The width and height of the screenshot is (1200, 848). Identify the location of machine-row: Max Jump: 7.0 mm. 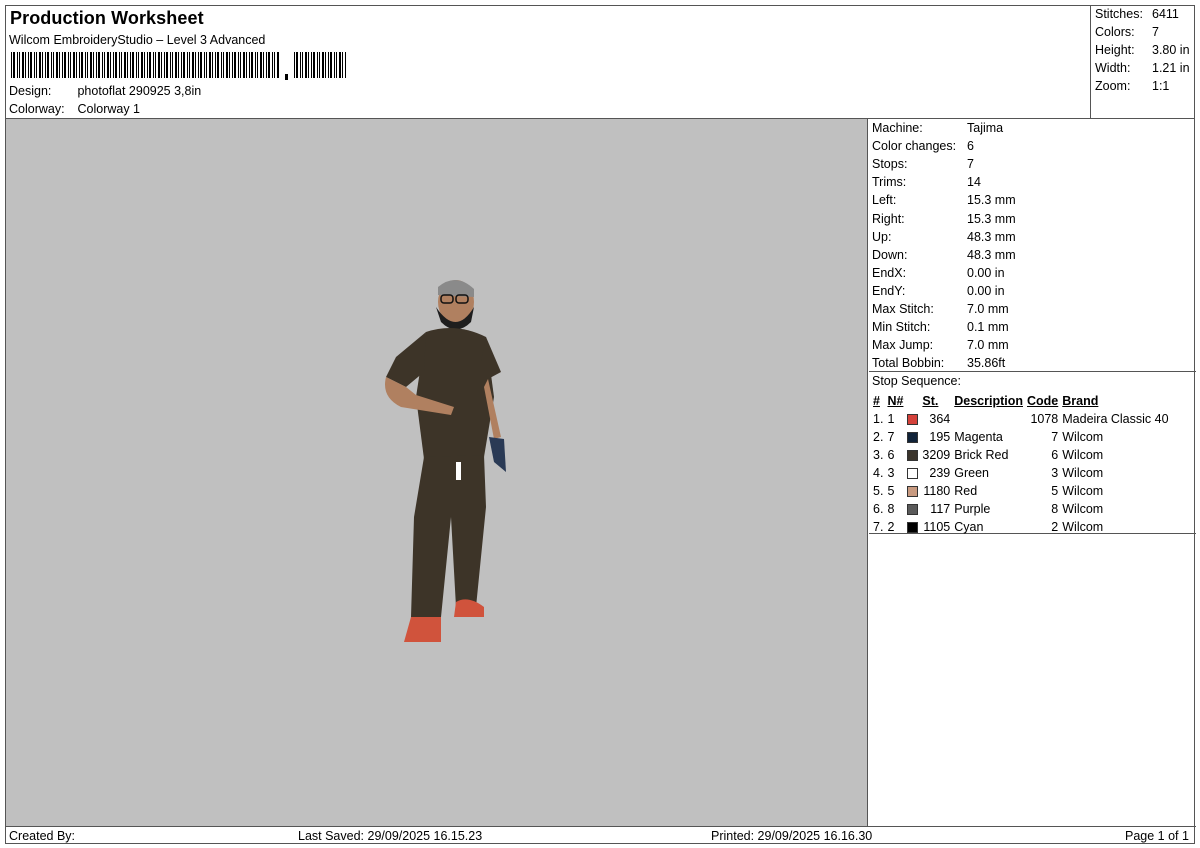
(940, 345).